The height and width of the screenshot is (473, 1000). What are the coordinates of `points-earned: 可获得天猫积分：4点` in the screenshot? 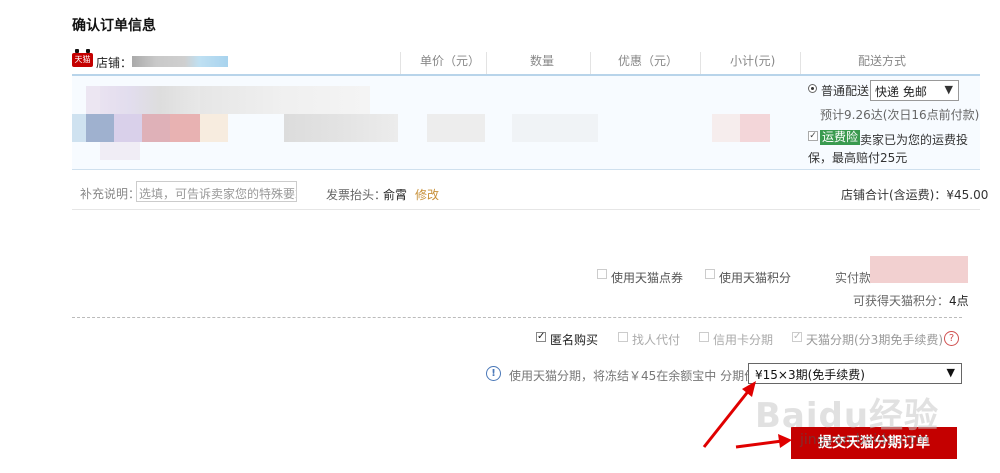 It's located at (911, 300).